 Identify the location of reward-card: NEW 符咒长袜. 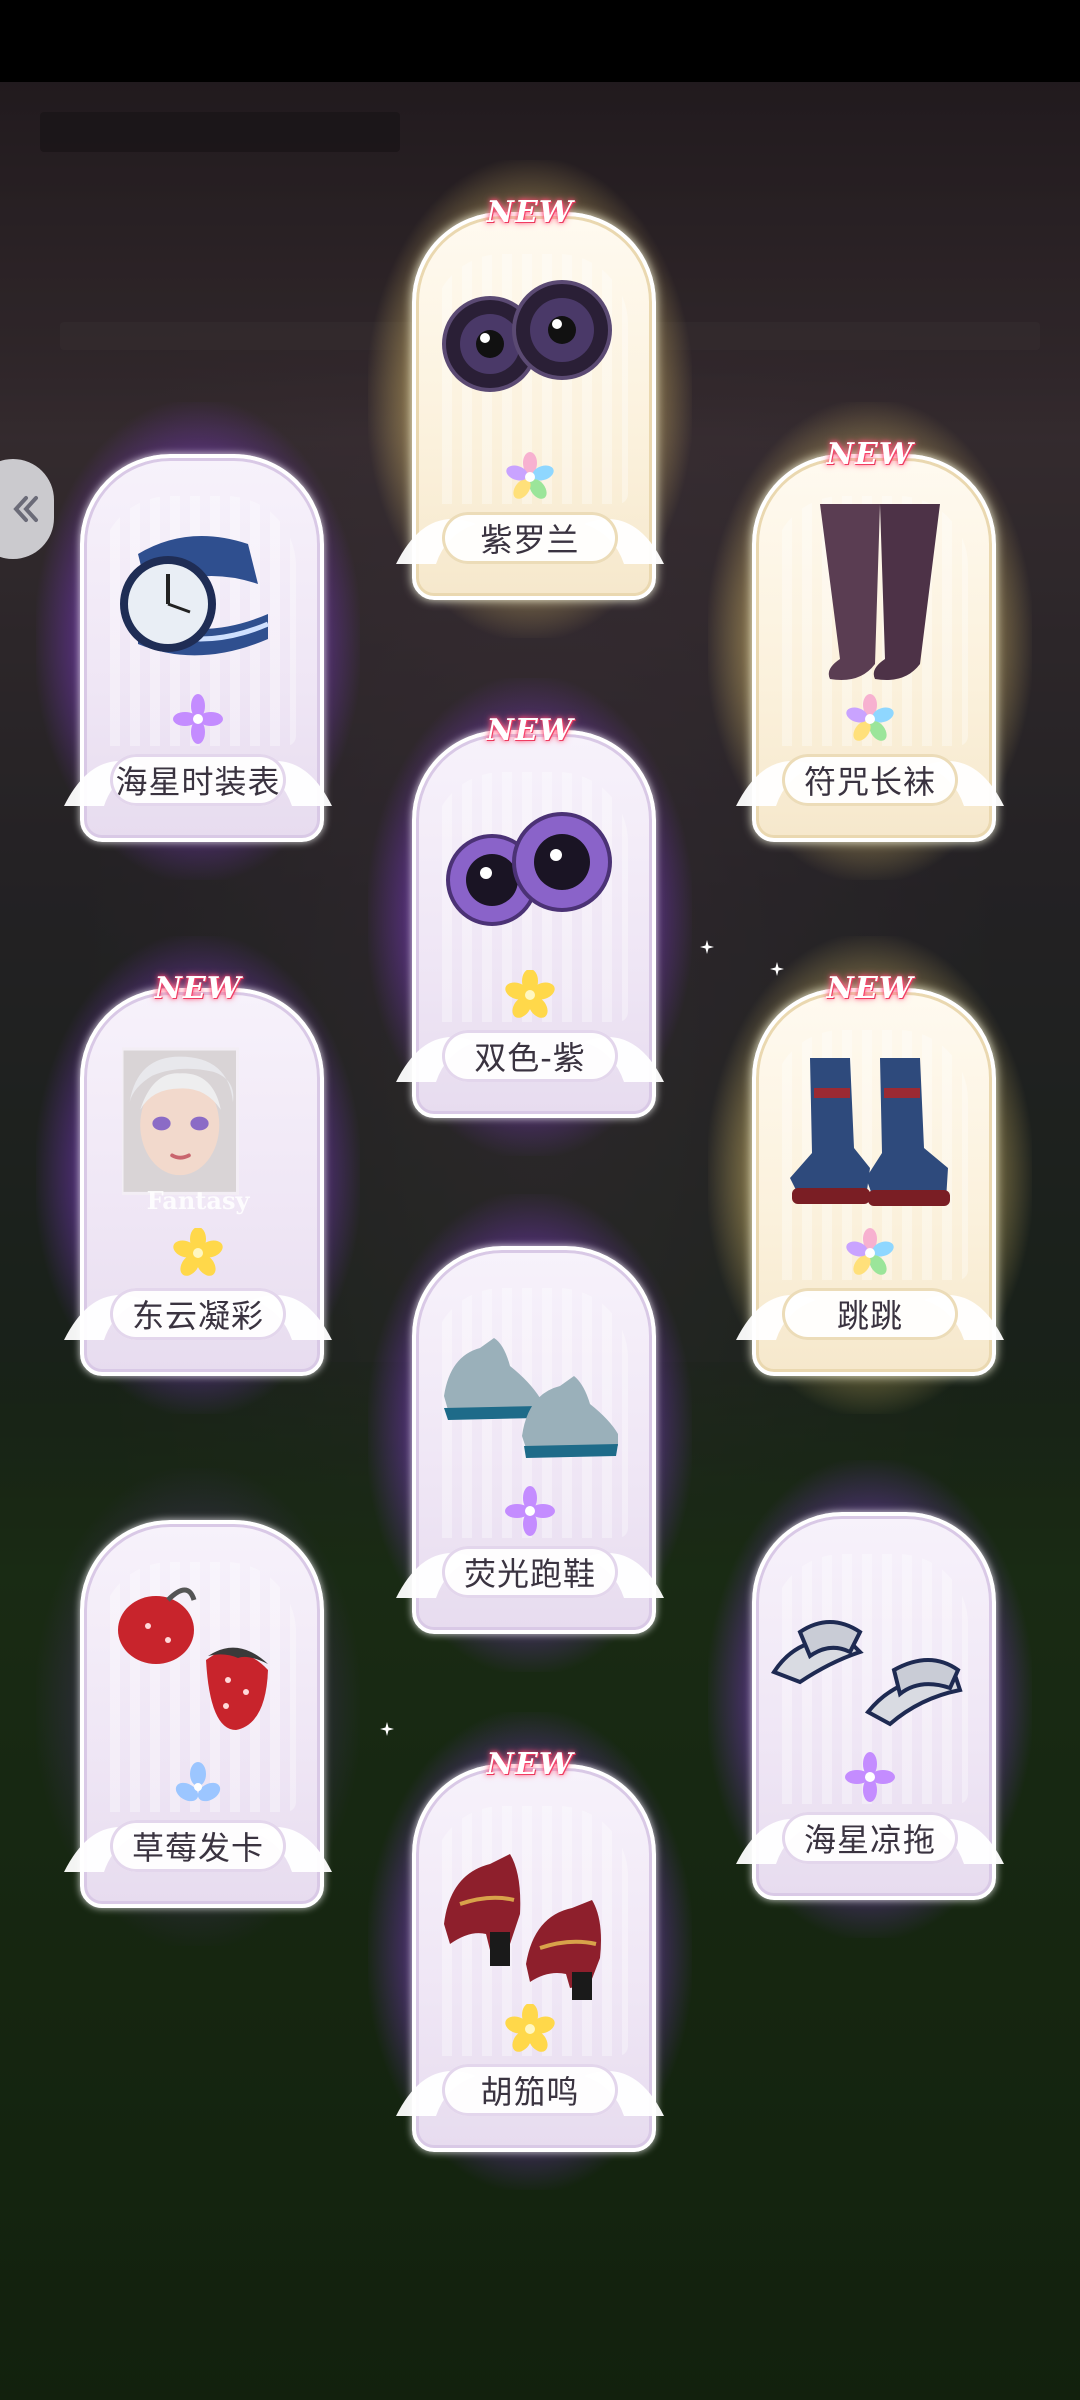
(870, 641).